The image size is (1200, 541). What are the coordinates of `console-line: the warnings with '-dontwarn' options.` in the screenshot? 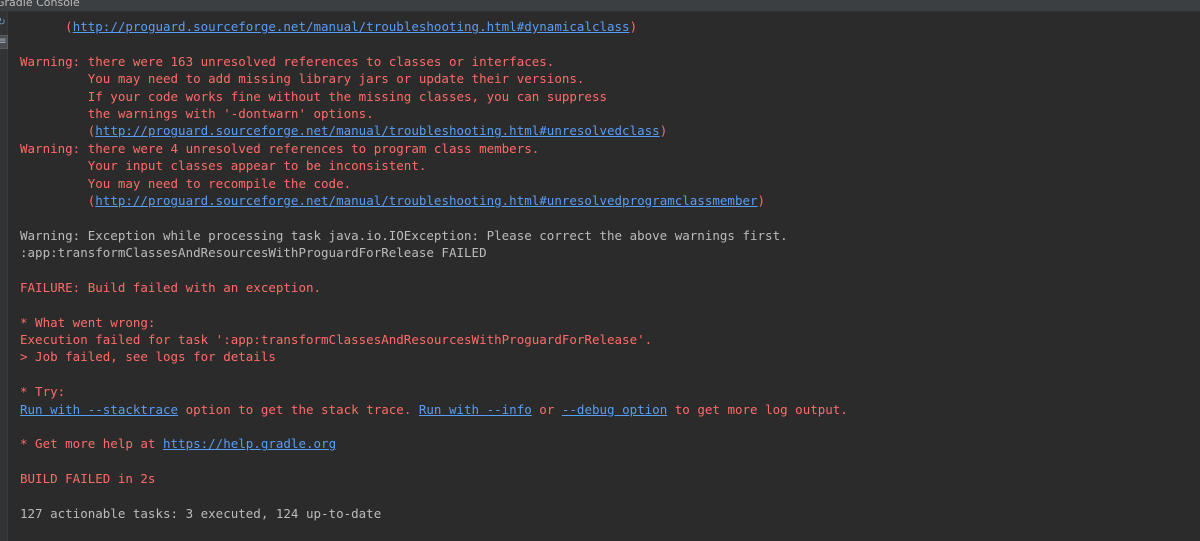 It's located at (610, 113).